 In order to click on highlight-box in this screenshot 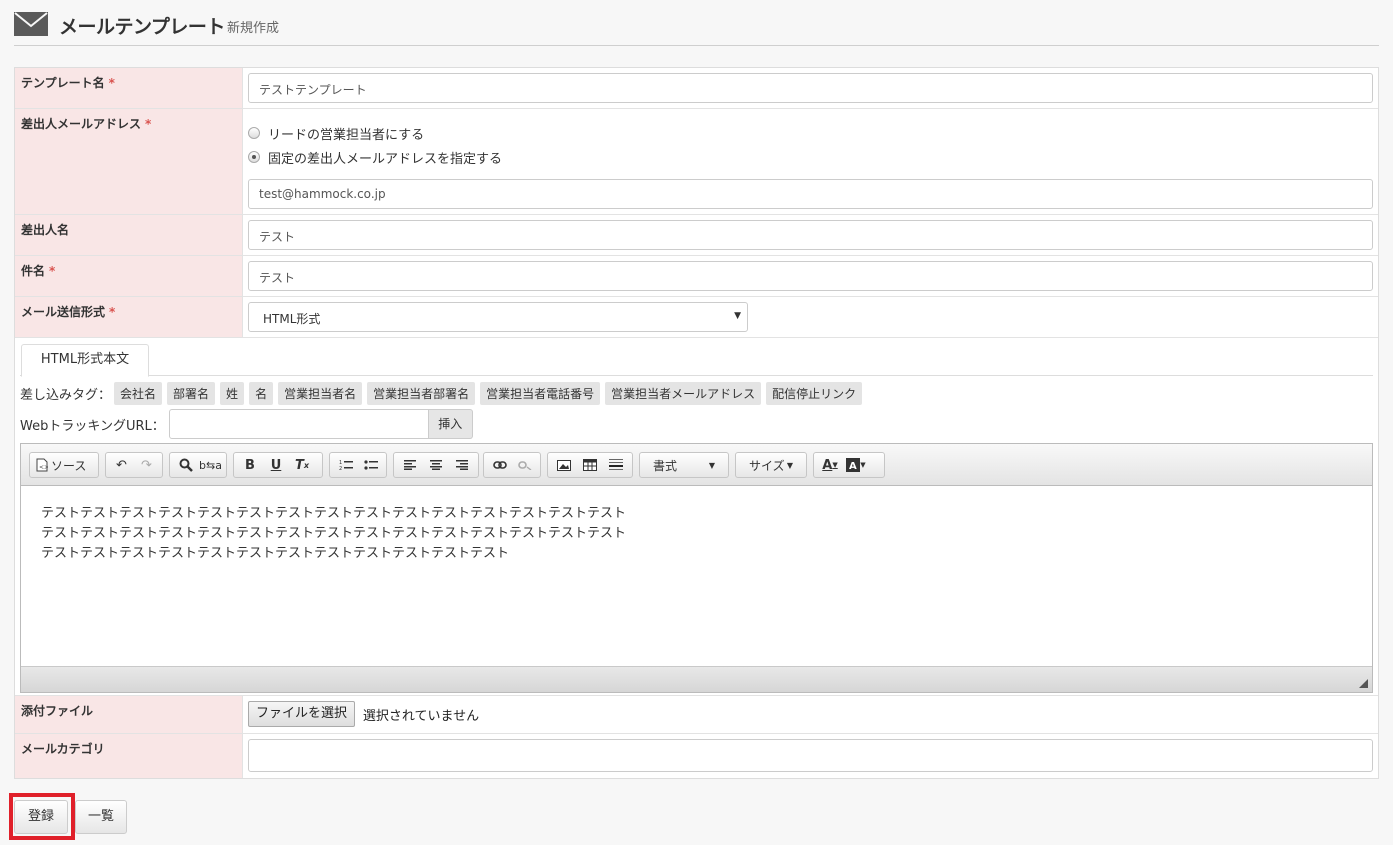, I will do `click(42, 816)`.